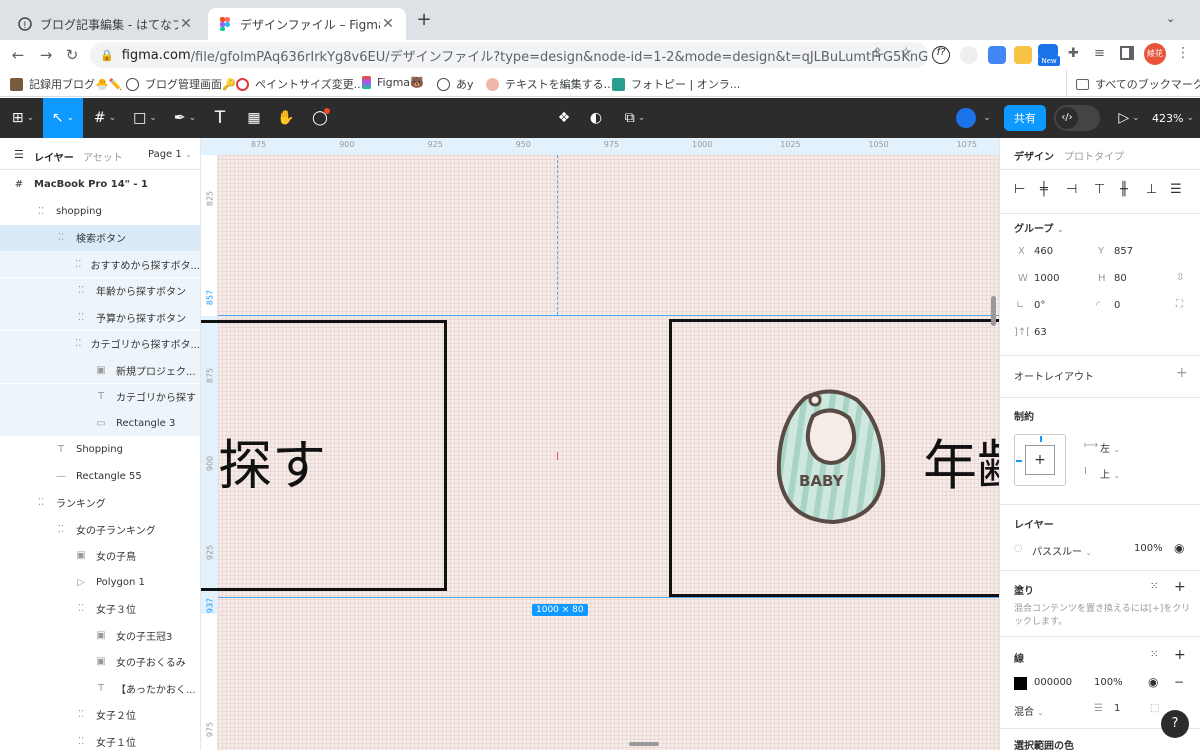 Image resolution: width=1200 pixels, height=750 pixels. Describe the element at coordinates (564, 118) in the screenshot. I see `component-button: ❖` at that location.